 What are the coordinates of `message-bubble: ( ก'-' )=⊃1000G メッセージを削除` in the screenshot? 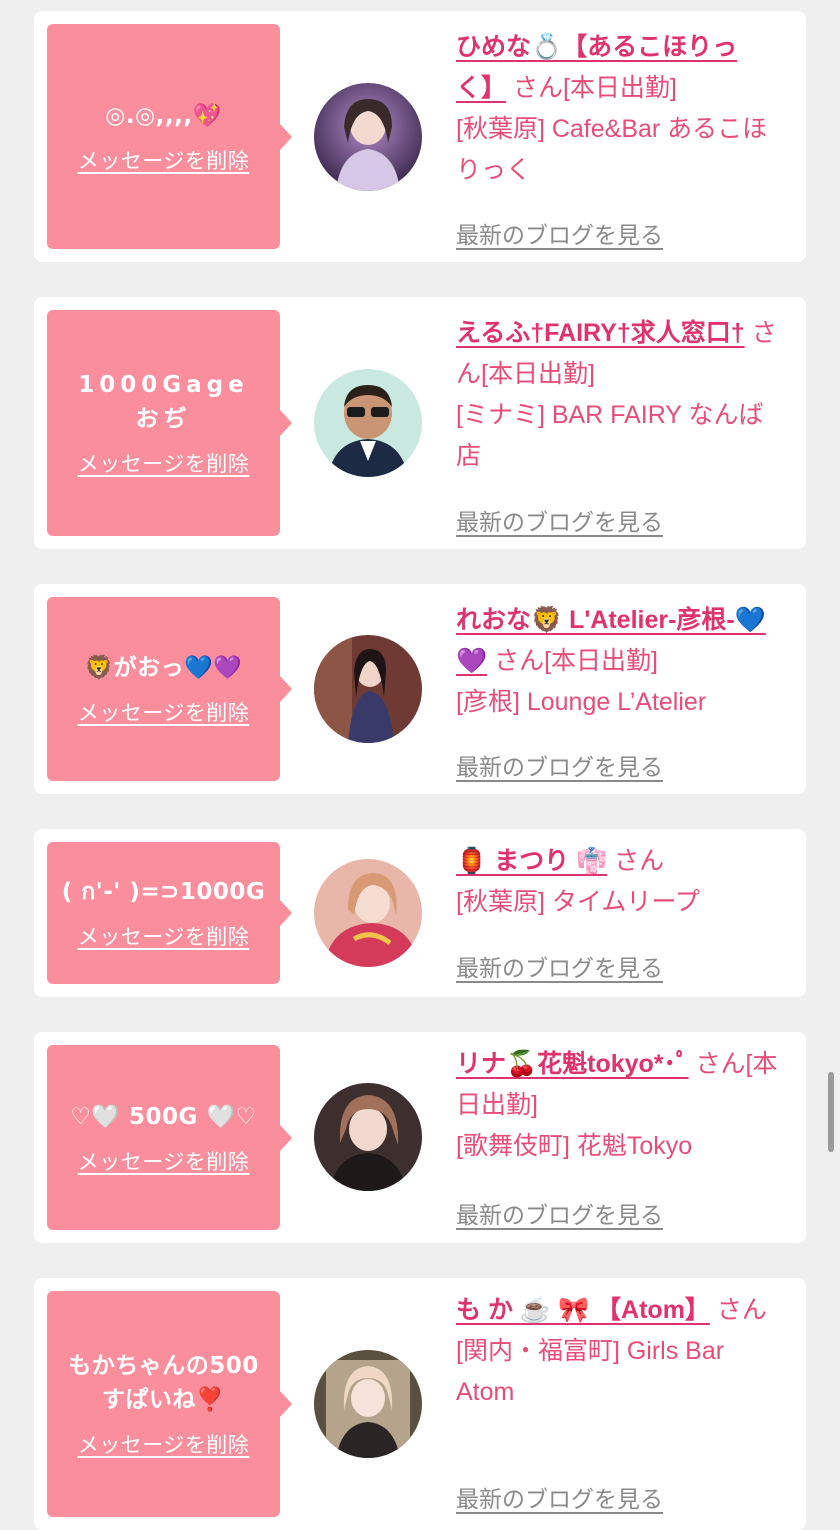 It's located at (169, 913).